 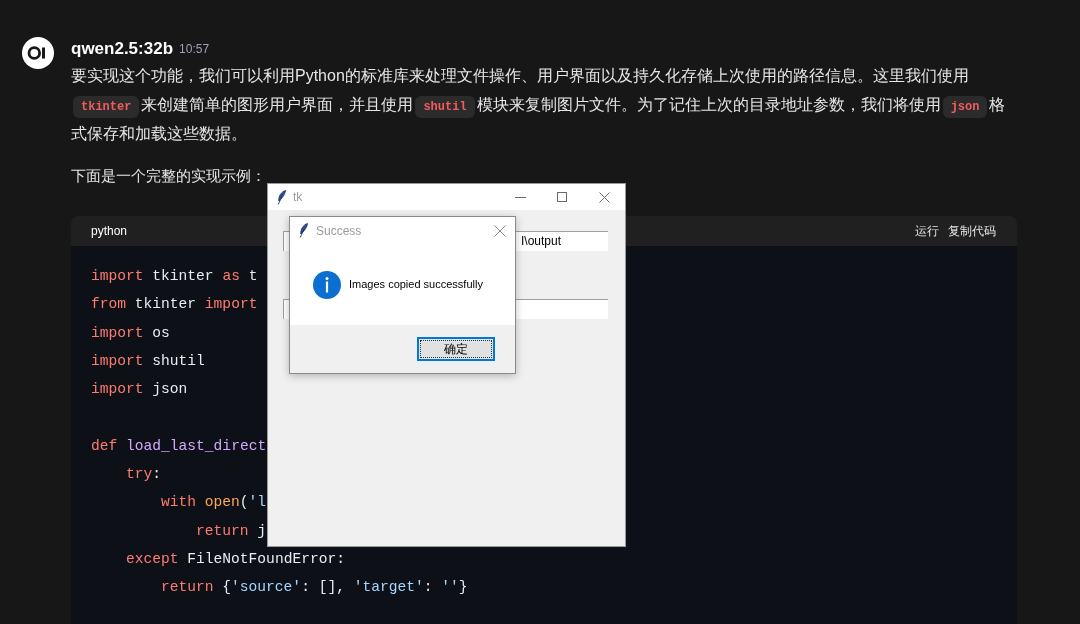 I want to click on code-line: return j, so click(x=231, y=531).